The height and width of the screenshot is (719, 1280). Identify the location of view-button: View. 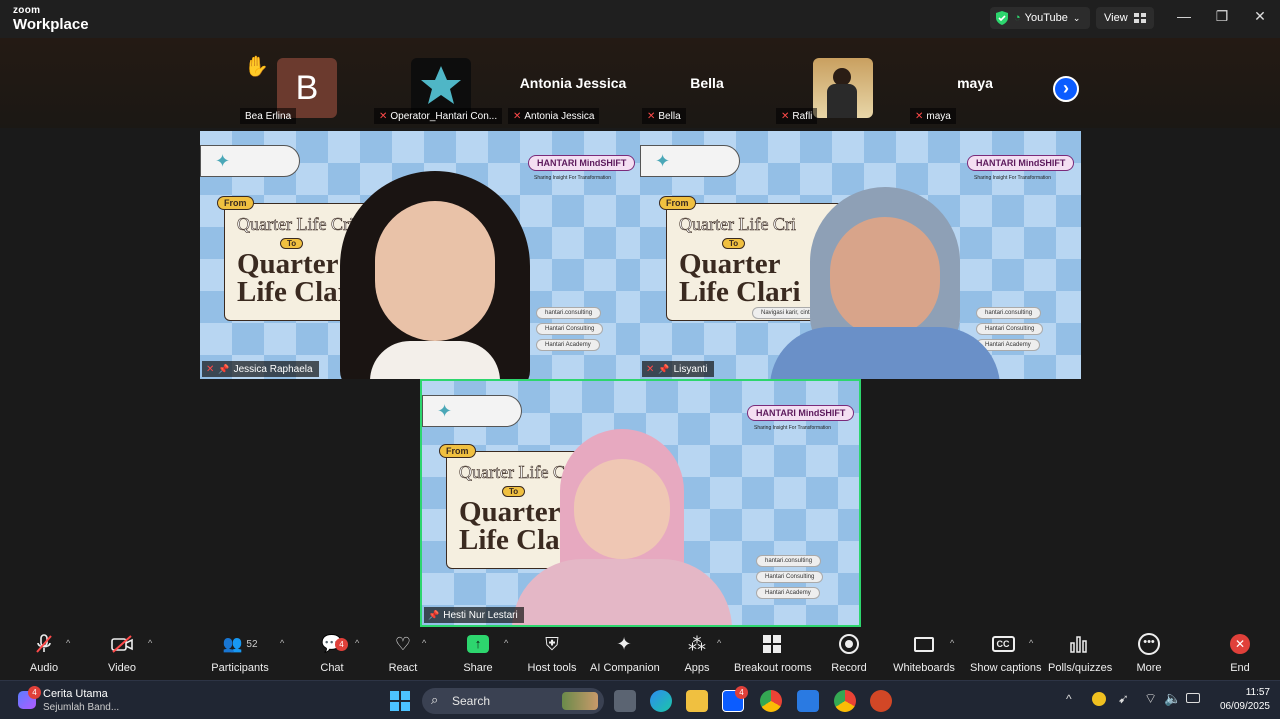
(1125, 18).